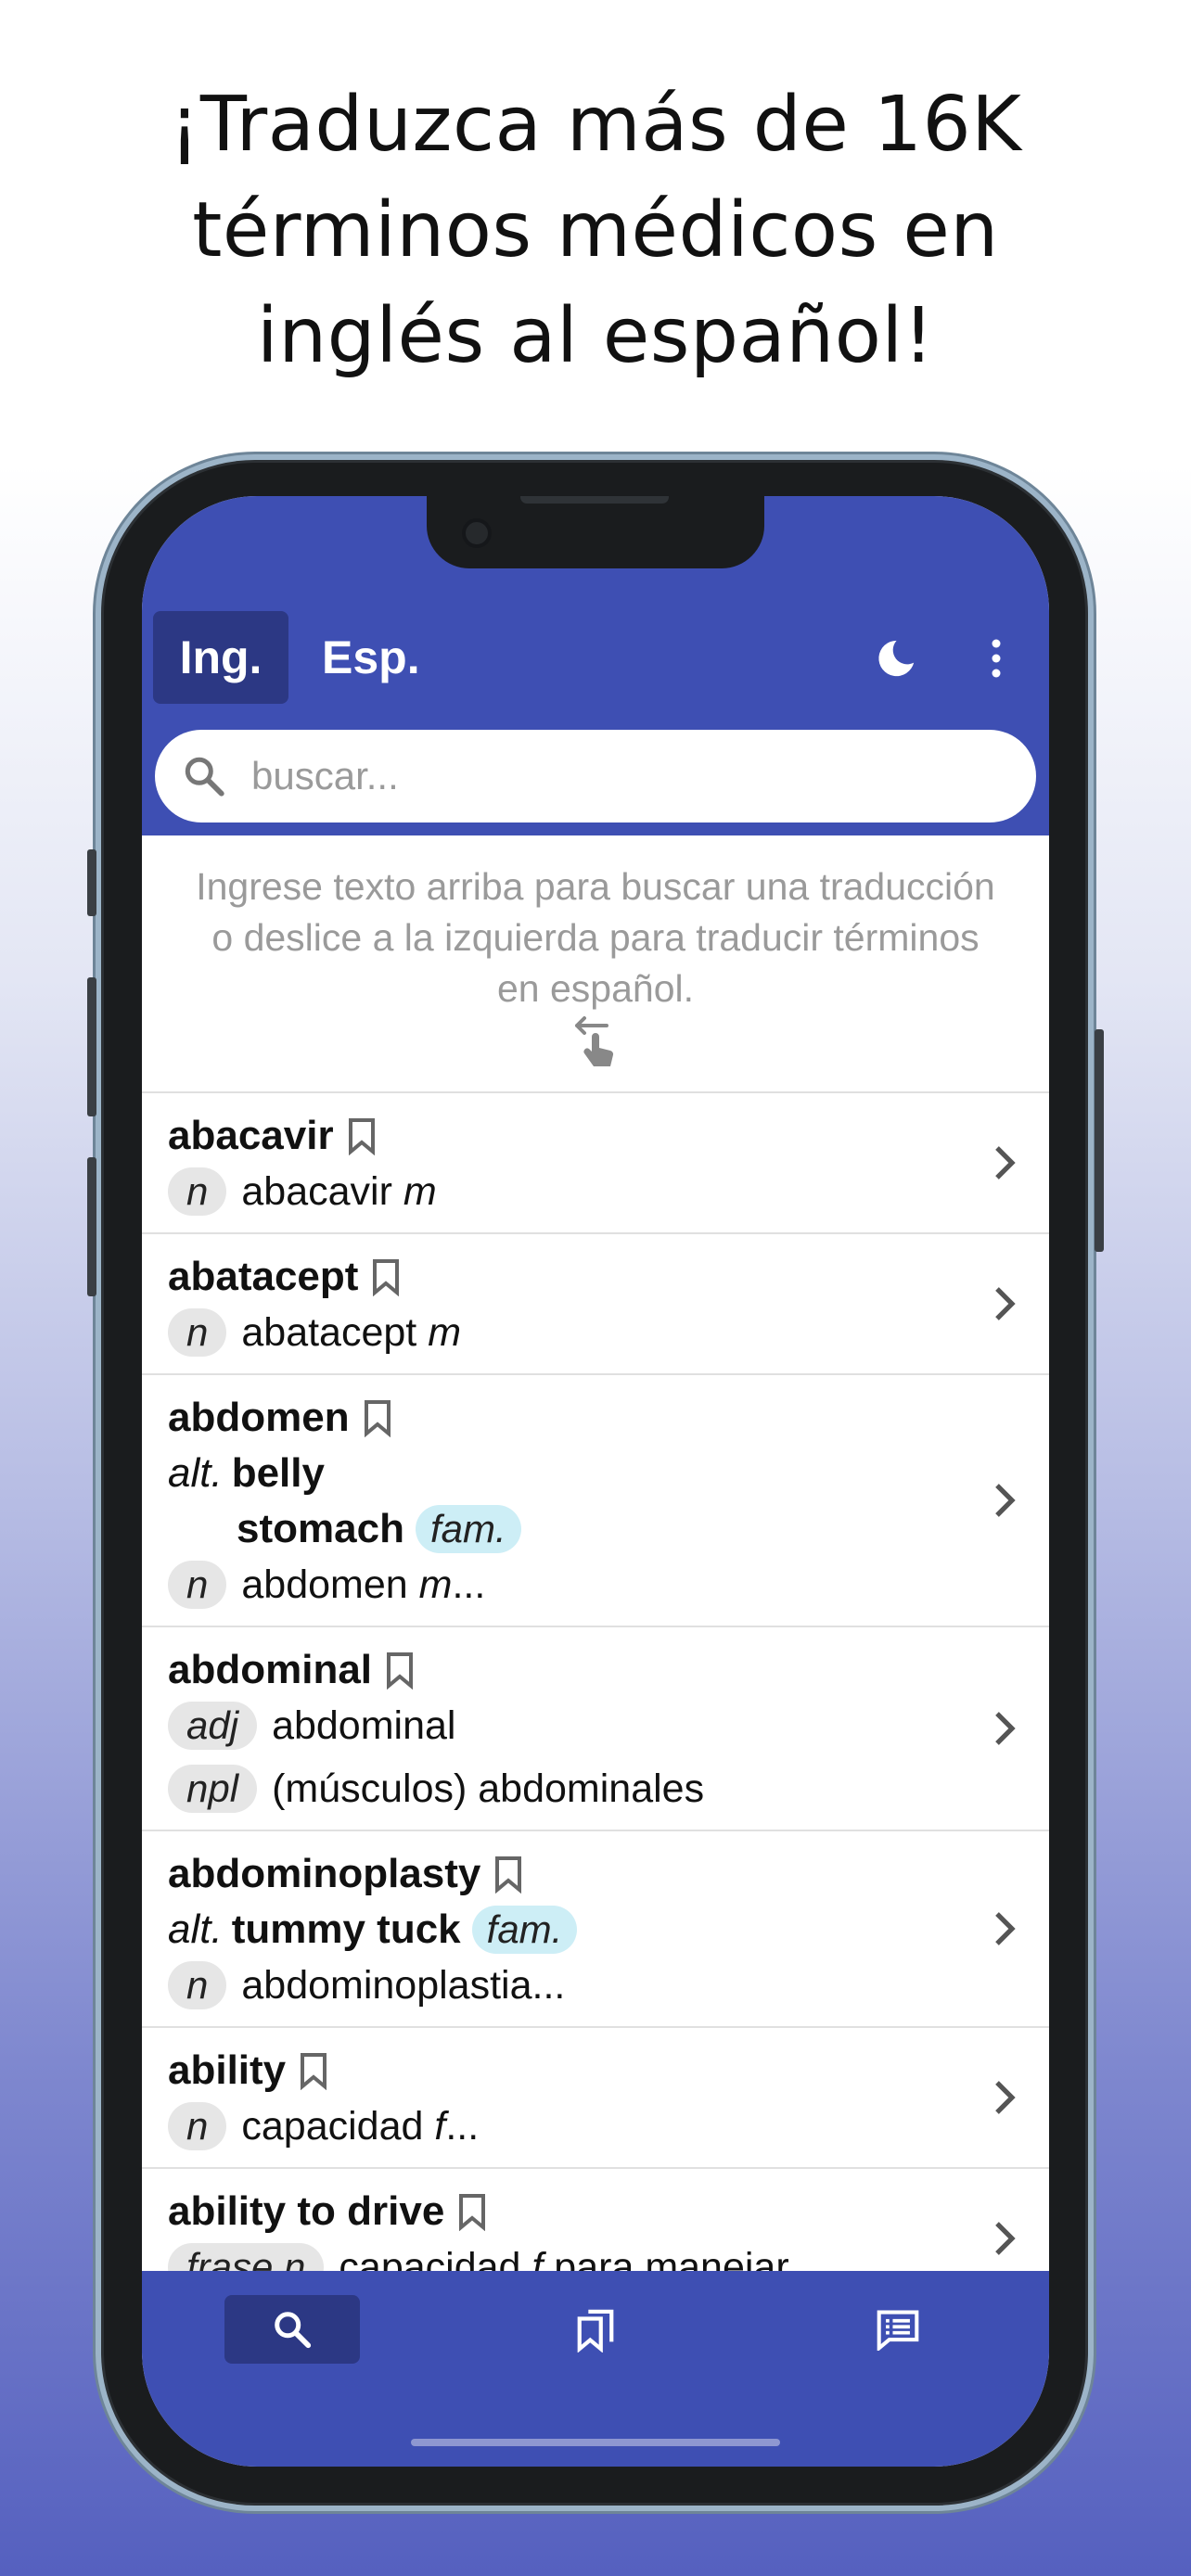  I want to click on part-of-speech-badge: frase n, so click(247, 2257).